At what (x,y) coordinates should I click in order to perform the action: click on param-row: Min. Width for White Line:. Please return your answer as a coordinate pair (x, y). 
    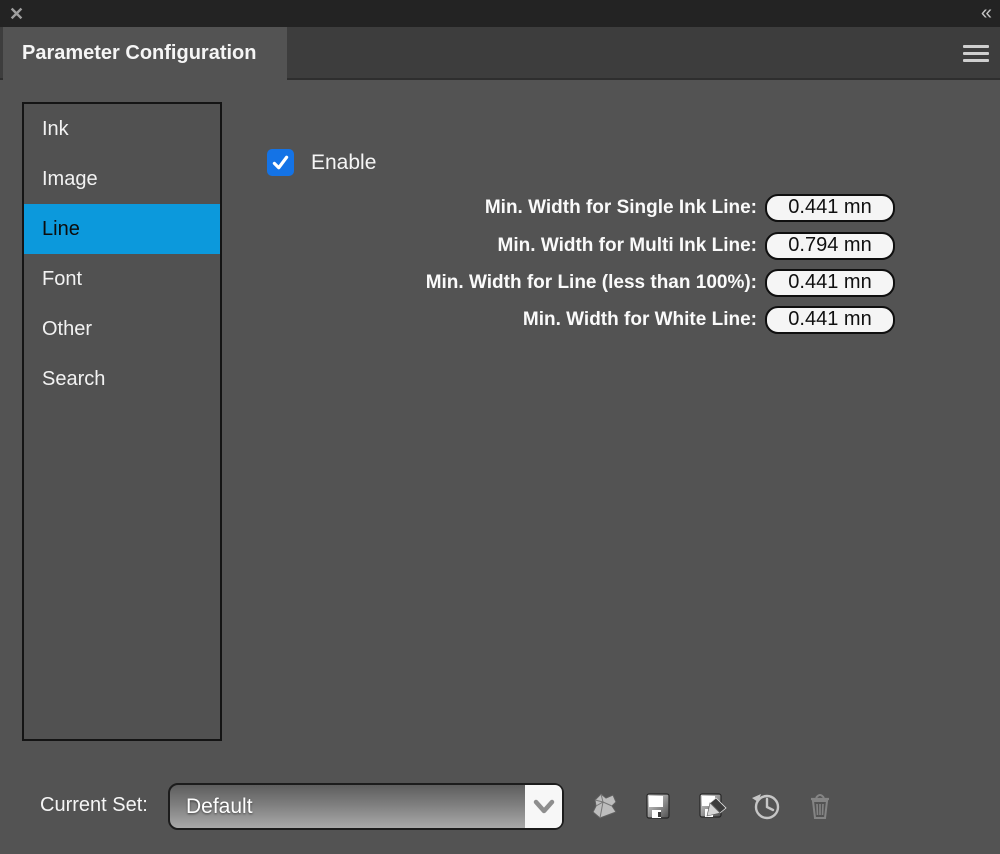
    Looking at the image, I should click on (567, 320).